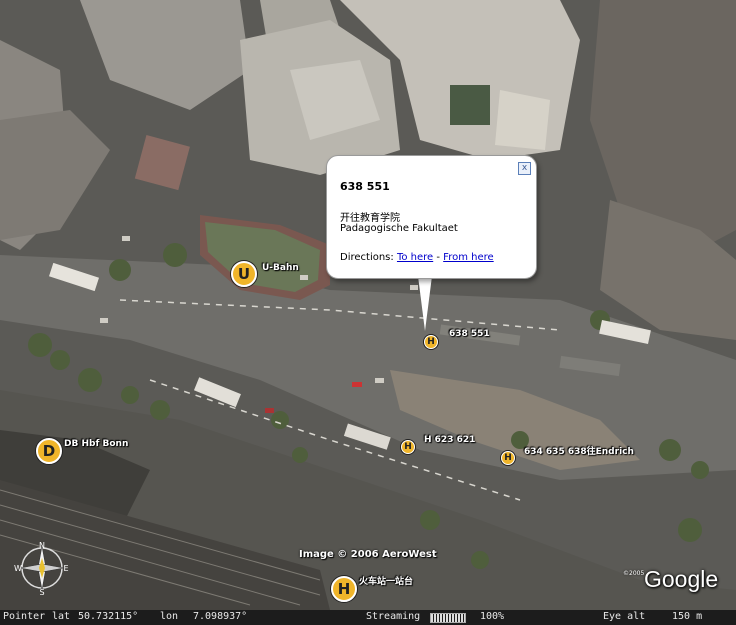 The image size is (736, 625). Describe the element at coordinates (399, 228) in the screenshot. I see `balloon-line-german: Padagogische Fakultaet` at that location.